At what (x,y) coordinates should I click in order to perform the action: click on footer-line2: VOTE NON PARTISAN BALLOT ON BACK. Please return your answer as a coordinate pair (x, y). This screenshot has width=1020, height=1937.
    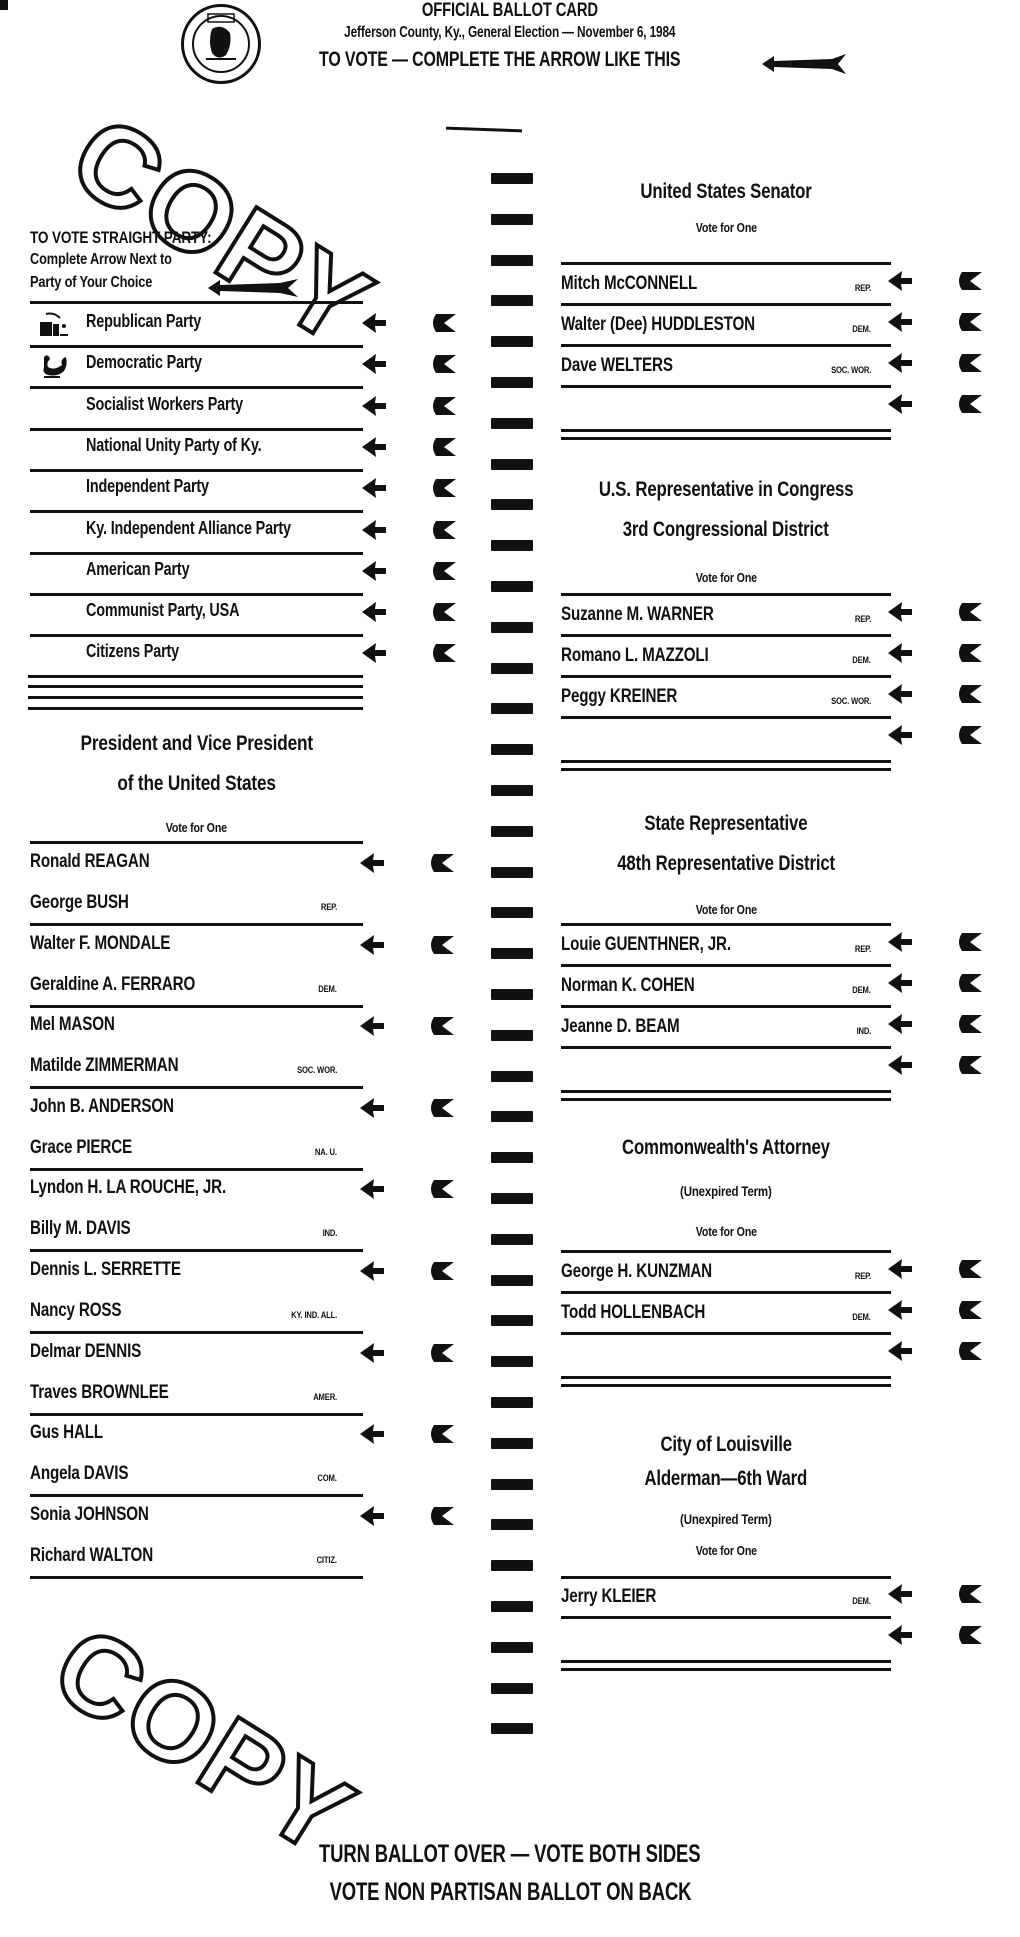
    Looking at the image, I should click on (510, 1892).